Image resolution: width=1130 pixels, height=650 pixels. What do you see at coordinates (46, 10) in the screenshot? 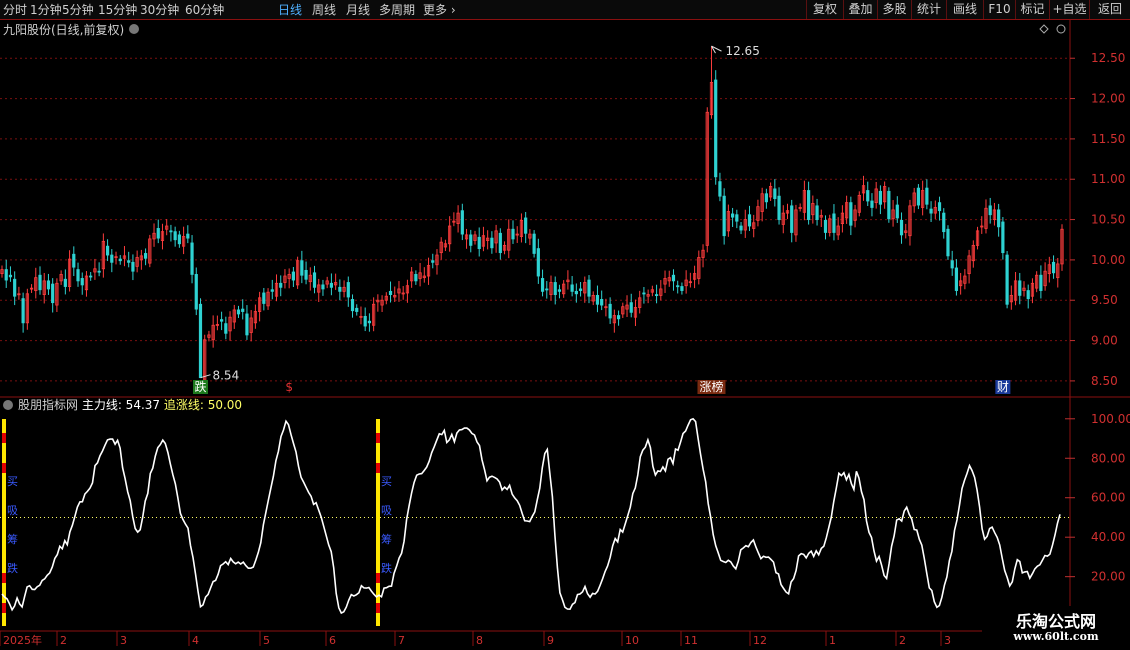
I see `period-1: 1分钟` at bounding box center [46, 10].